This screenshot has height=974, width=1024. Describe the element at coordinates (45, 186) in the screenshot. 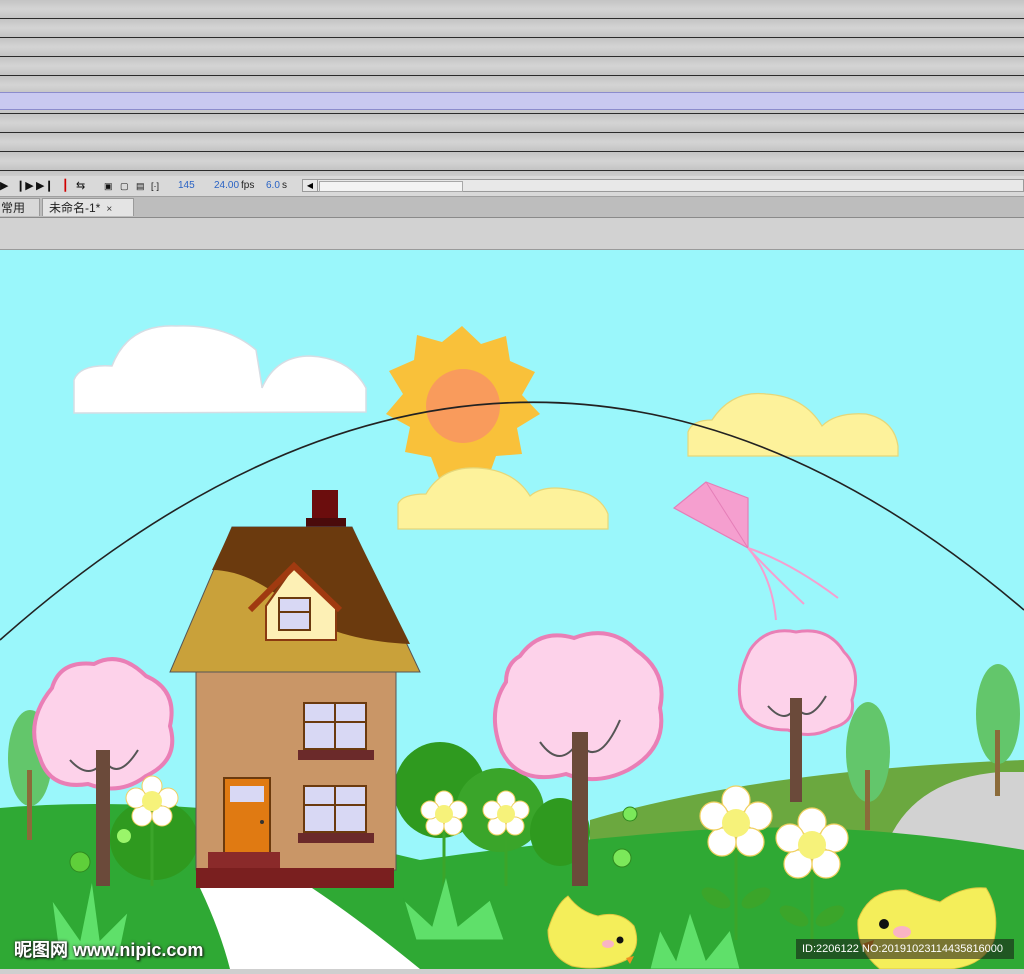

I see `go-to-end-icon: ▶❙` at that location.